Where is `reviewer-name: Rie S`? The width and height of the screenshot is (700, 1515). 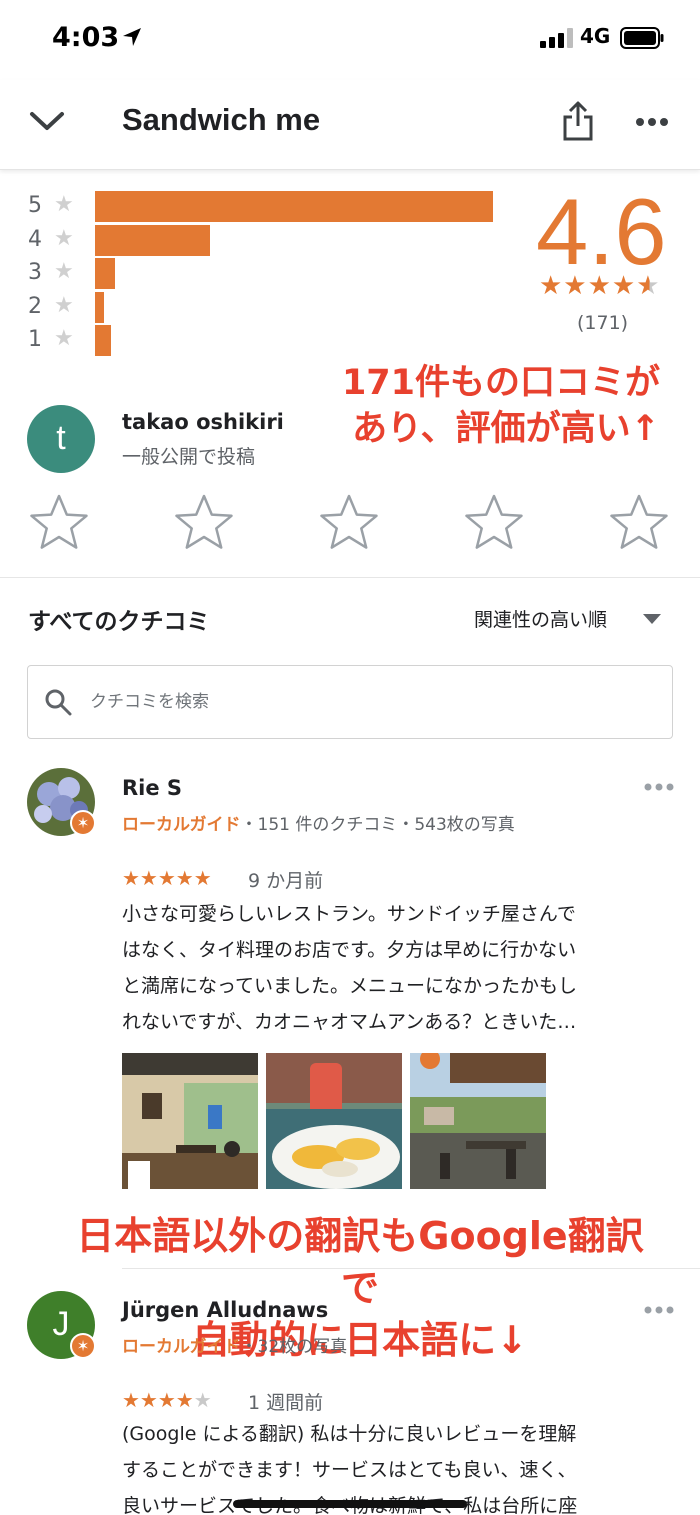
reviewer-name: Rie S is located at coordinates (152, 788).